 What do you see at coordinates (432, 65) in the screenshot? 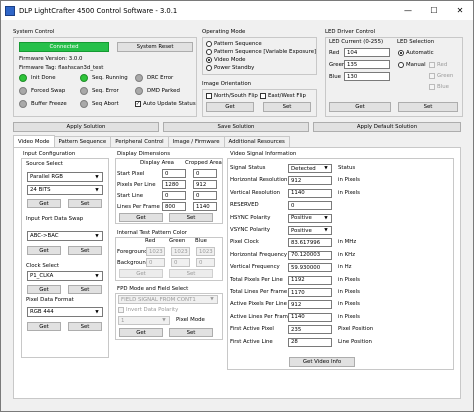
I see `led-red-checkbox` at bounding box center [432, 65].